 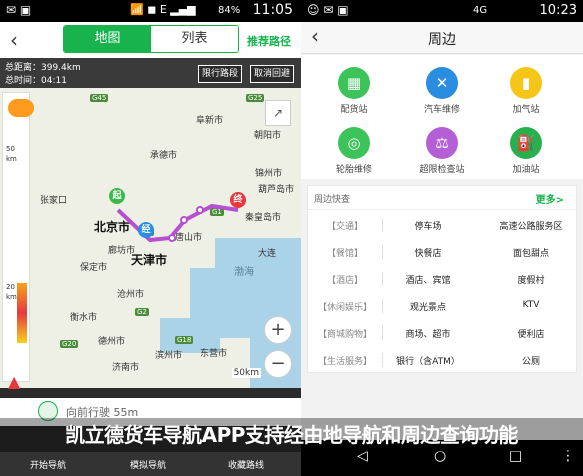 What do you see at coordinates (16, 237) in the screenshot?
I see `traffic-scale-bar: 50 km 20 km` at bounding box center [16, 237].